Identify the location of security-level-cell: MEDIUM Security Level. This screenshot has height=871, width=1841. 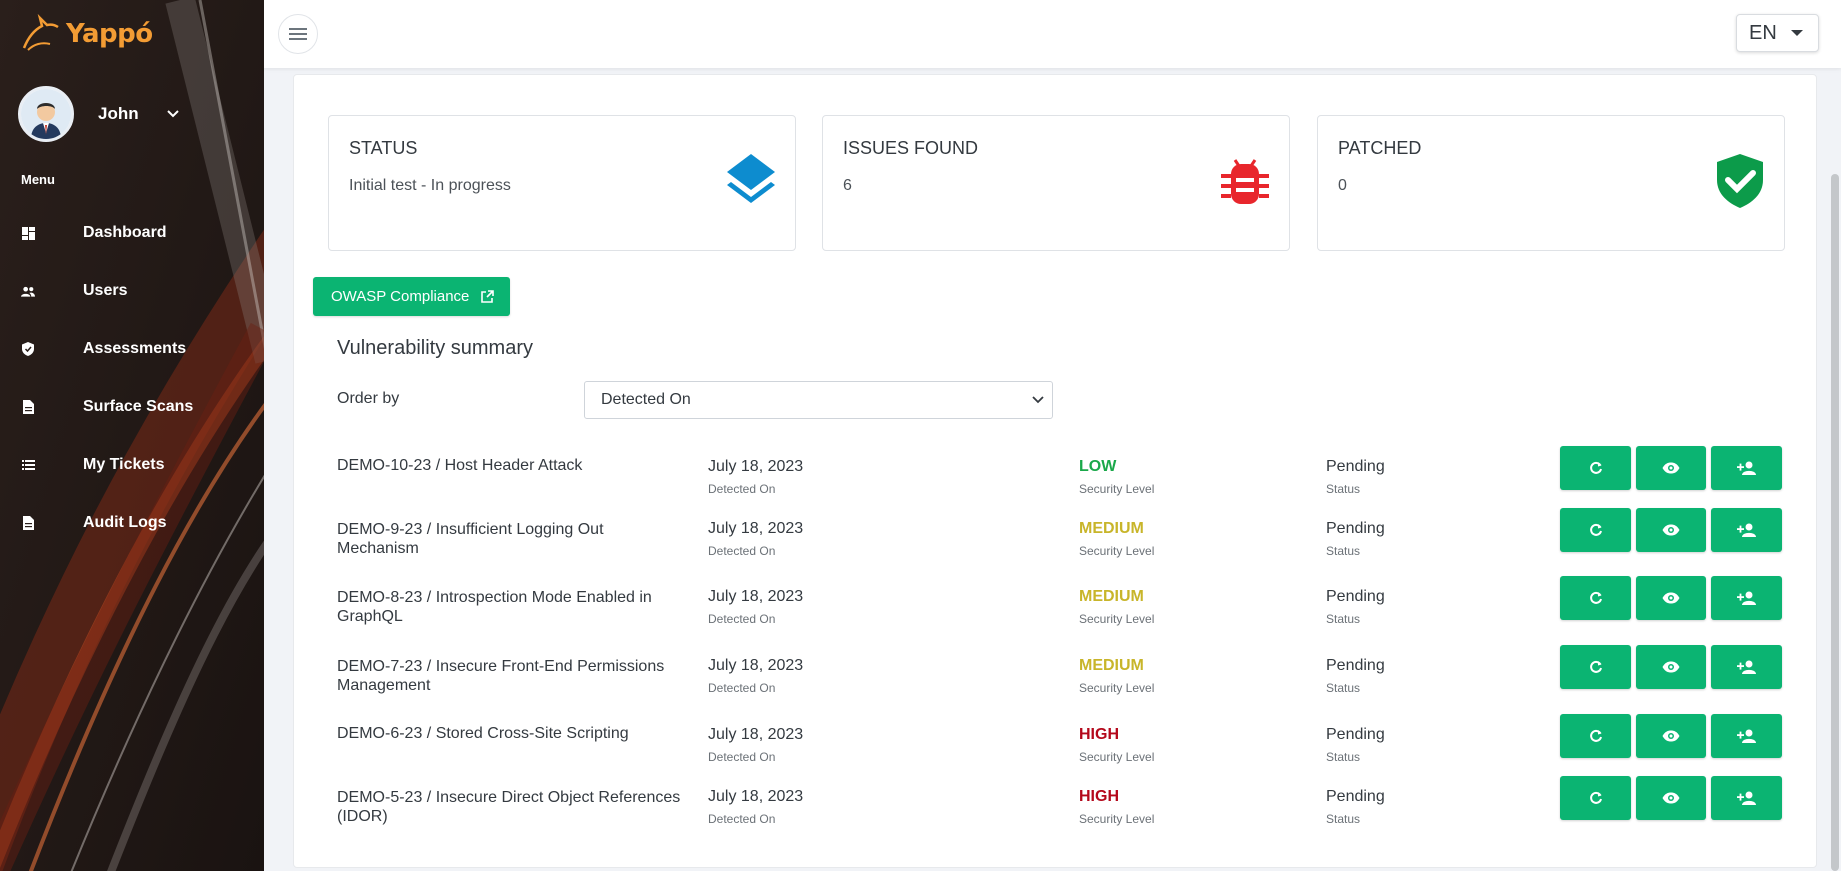
(1116, 676).